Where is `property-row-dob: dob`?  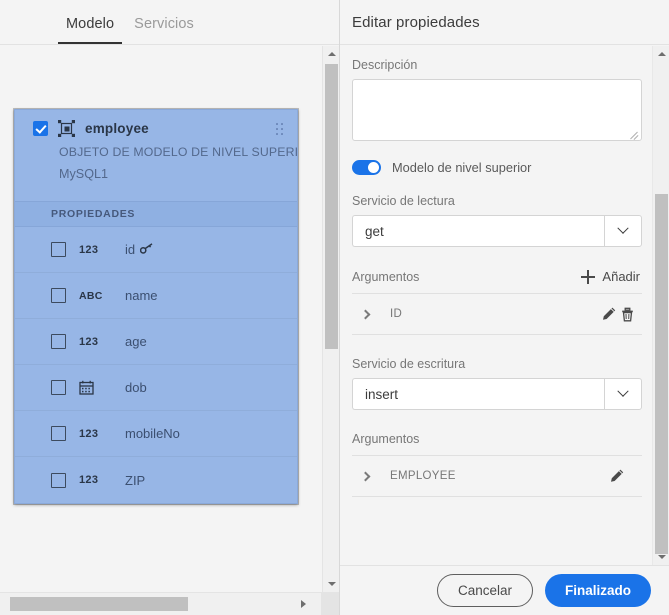
property-row-dob: dob is located at coordinates (156, 388).